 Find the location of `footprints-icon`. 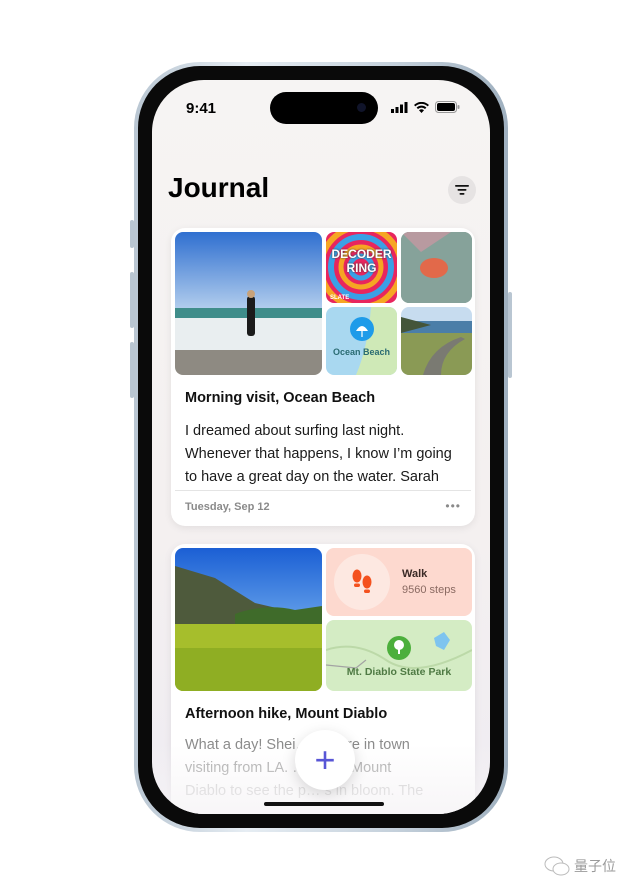

footprints-icon is located at coordinates (362, 581).